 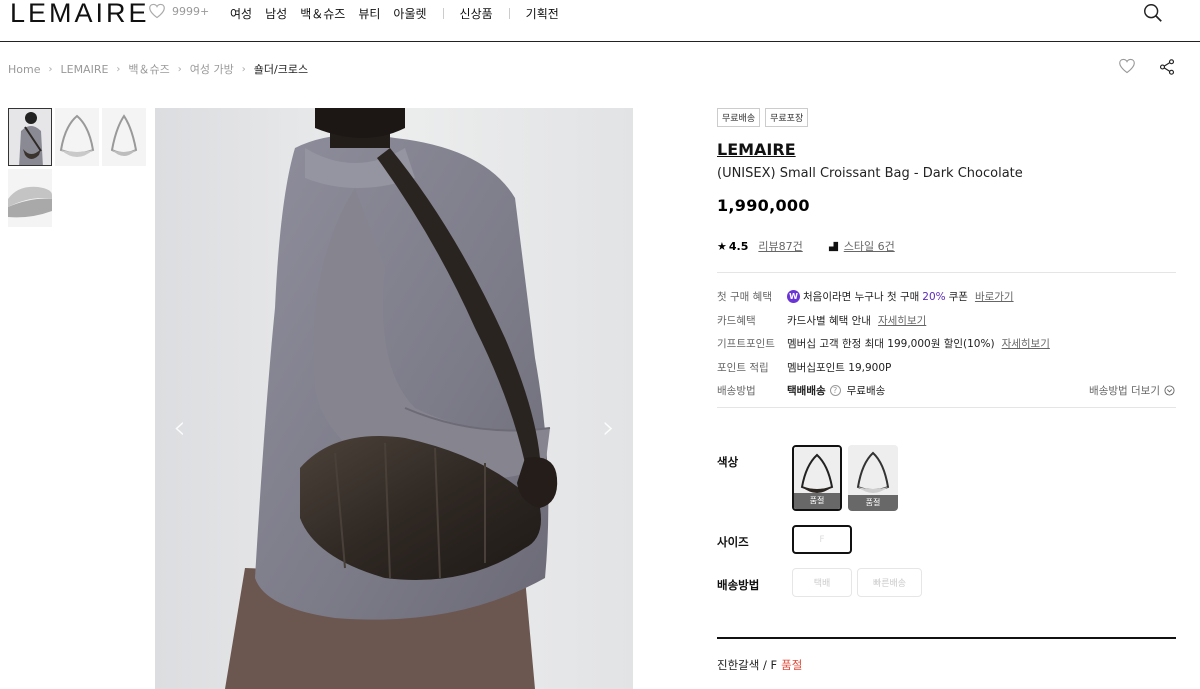 I want to click on style-icon, so click(x=833, y=246).